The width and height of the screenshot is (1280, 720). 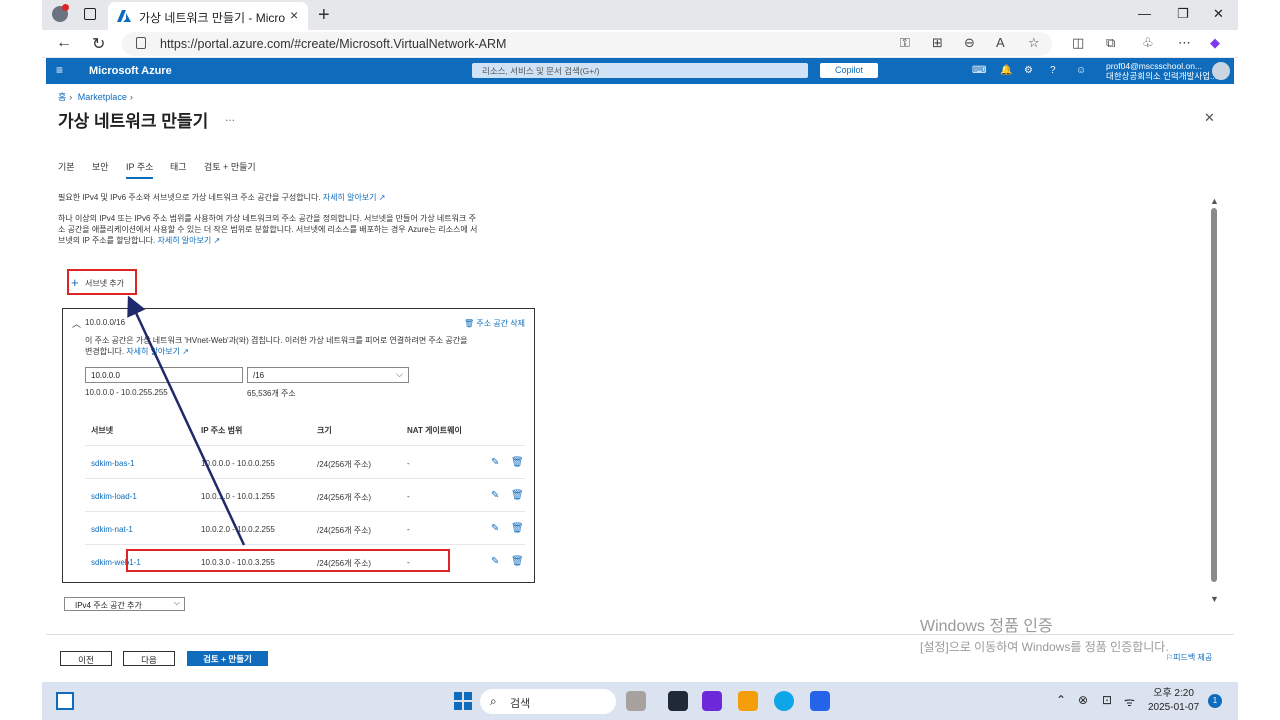 What do you see at coordinates (979, 70) in the screenshot?
I see `cloud-shell-icon: ⌨` at bounding box center [979, 70].